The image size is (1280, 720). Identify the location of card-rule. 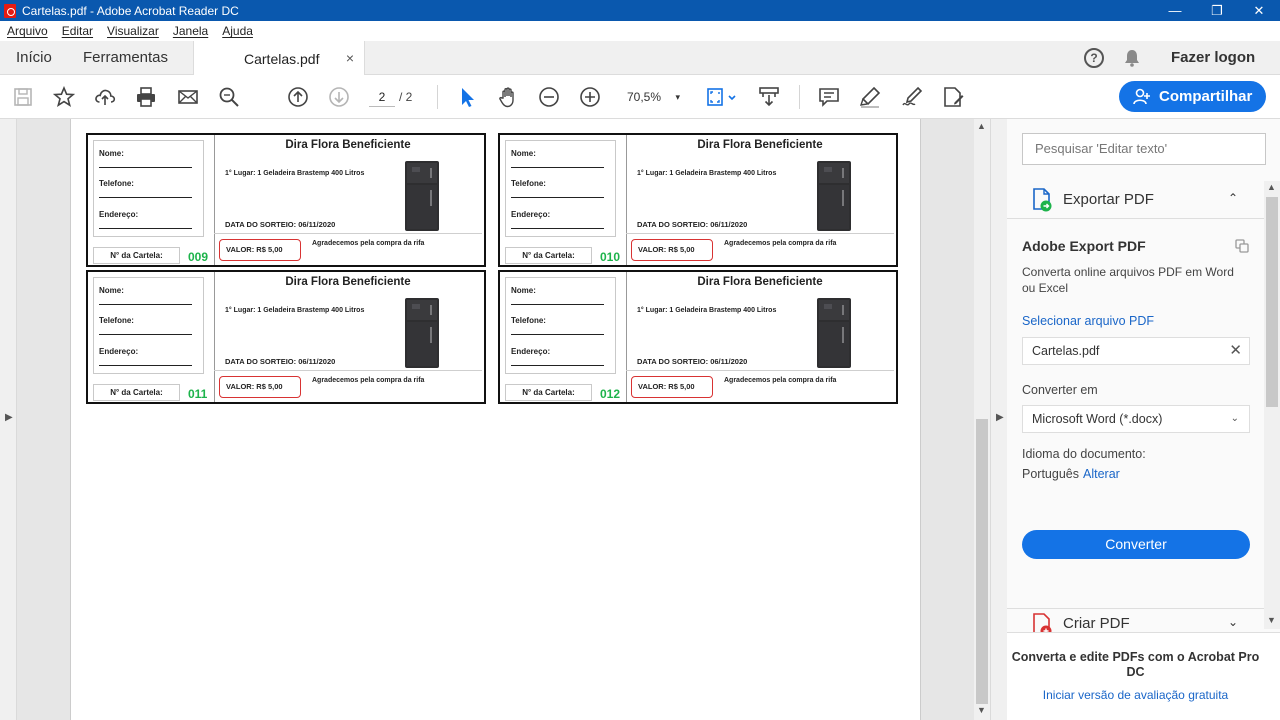
(348, 233).